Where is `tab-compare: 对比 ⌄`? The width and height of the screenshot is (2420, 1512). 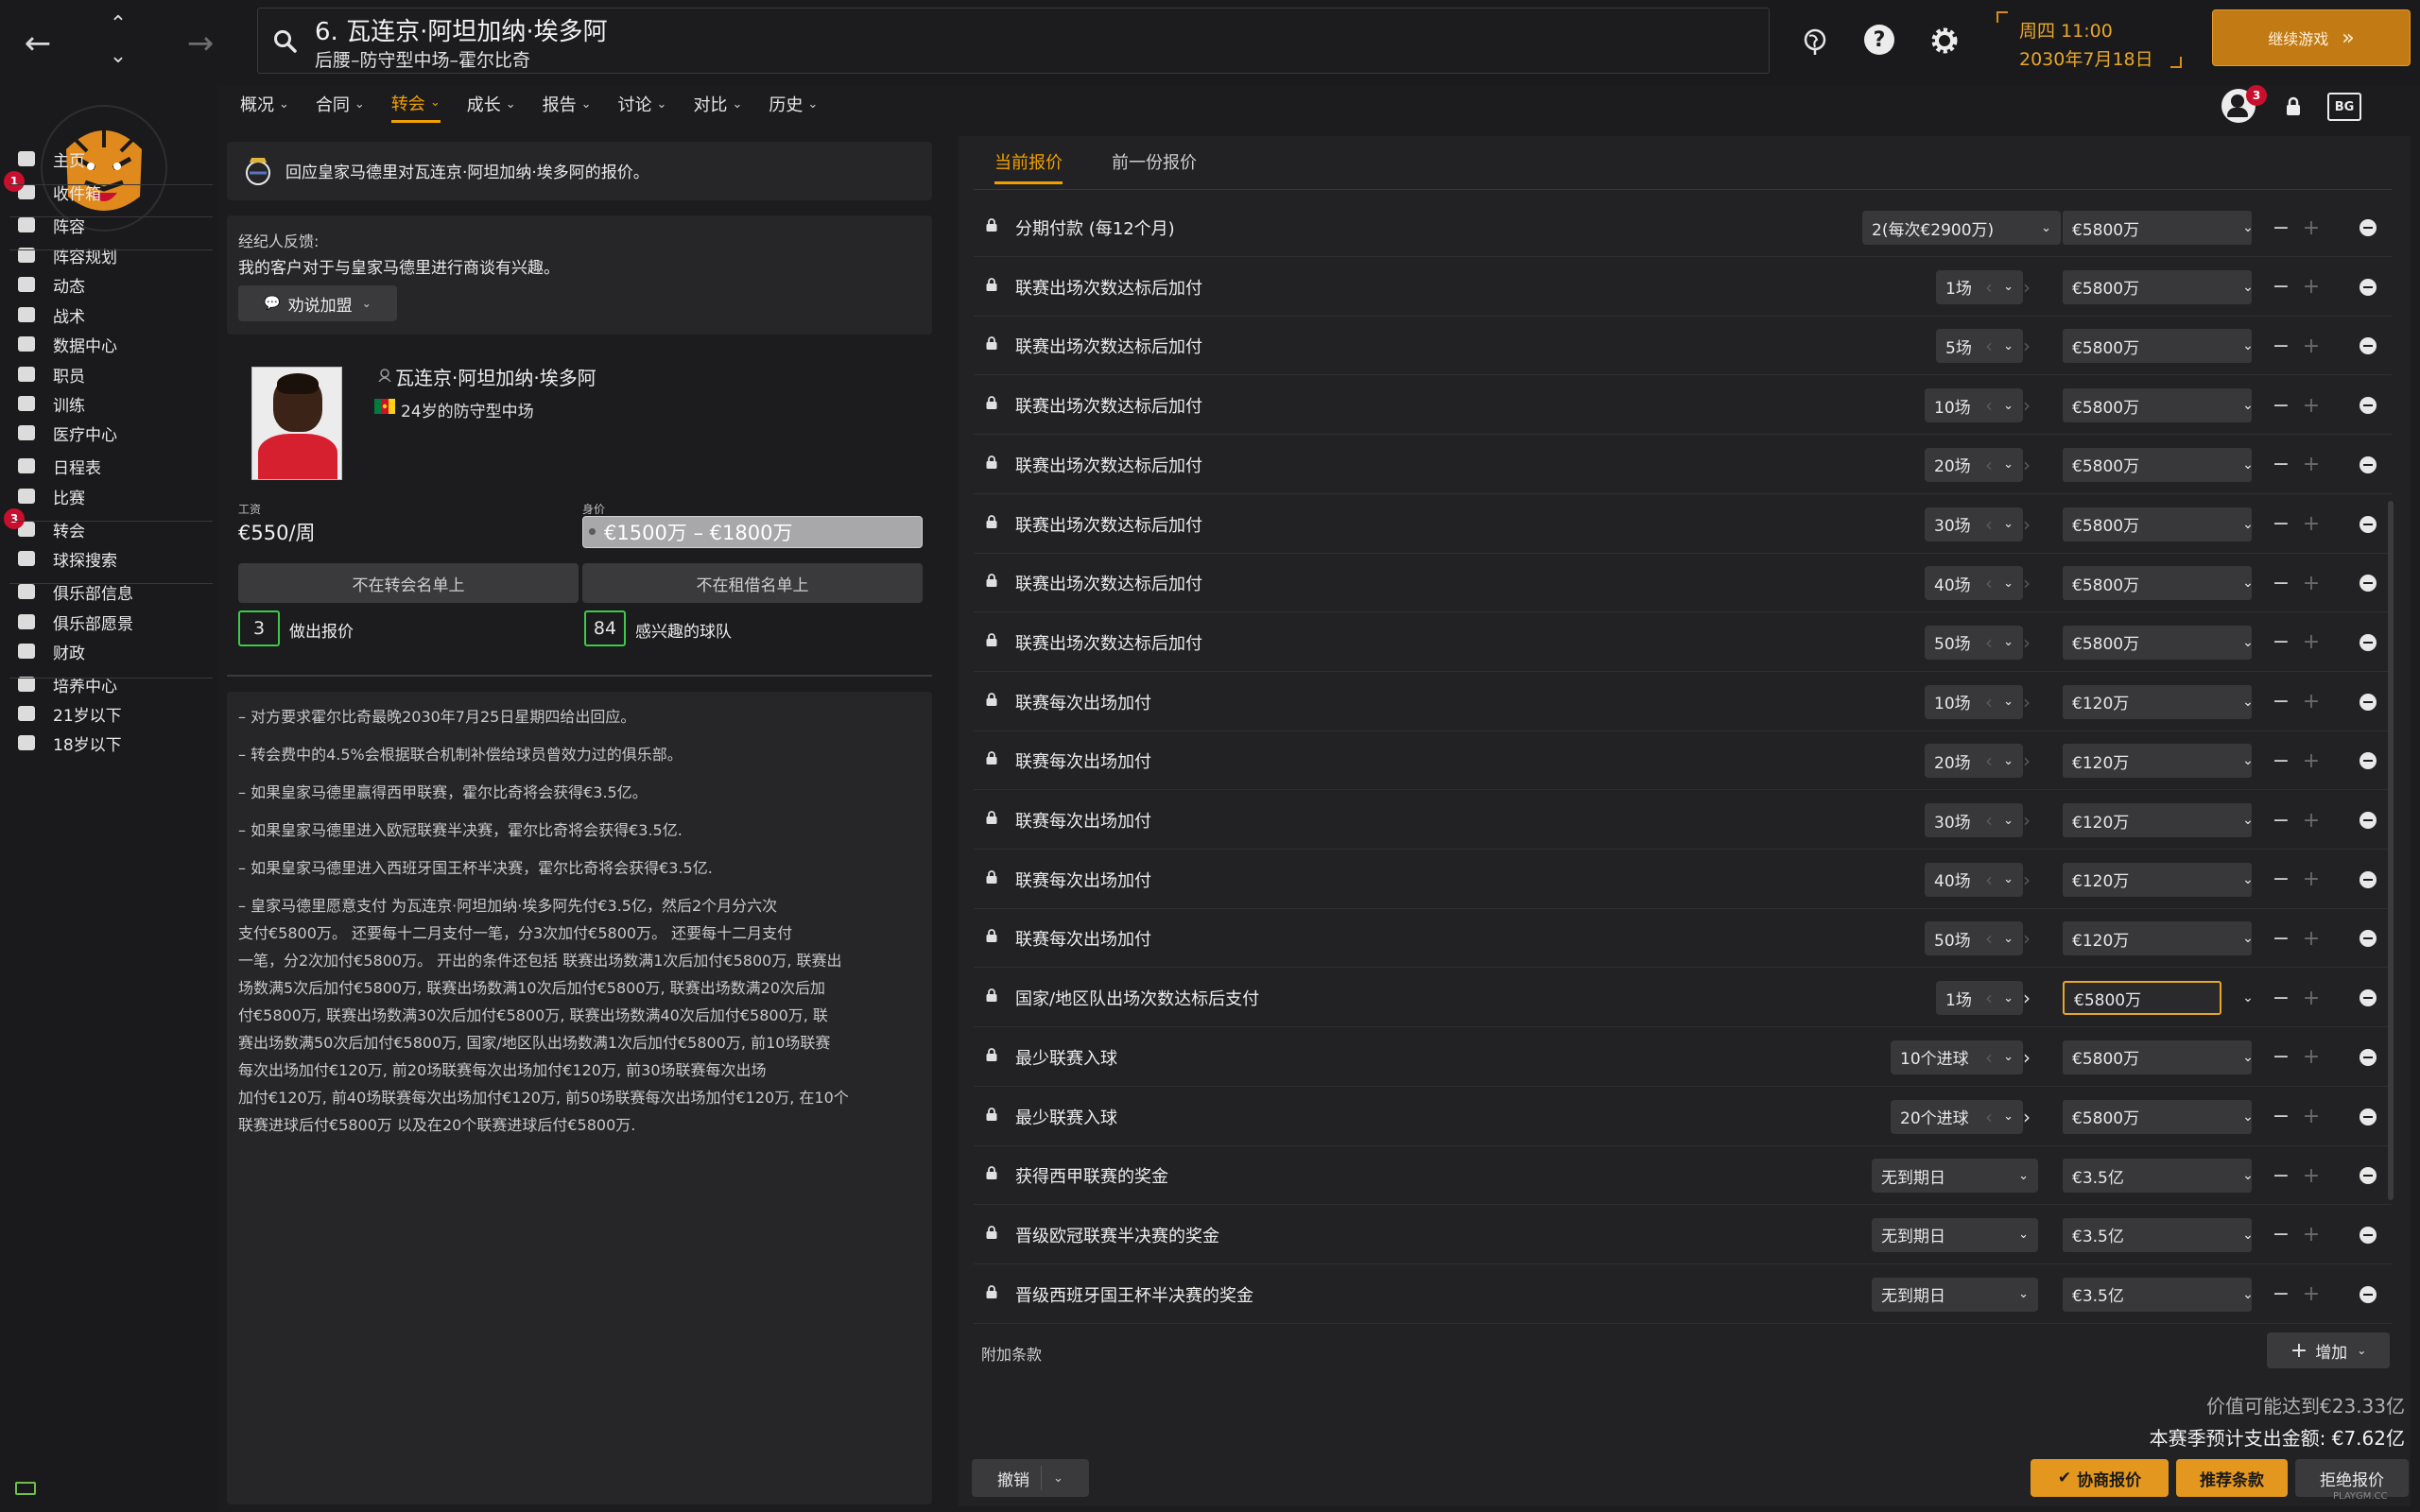 tab-compare: 对比 ⌄ is located at coordinates (717, 104).